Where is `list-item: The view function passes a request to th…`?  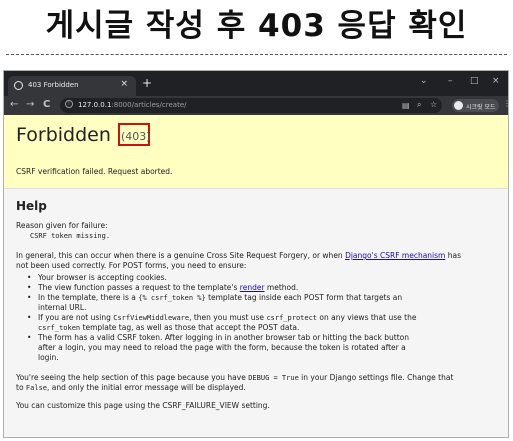
list-item: The view function passes a request to th… is located at coordinates (168, 287).